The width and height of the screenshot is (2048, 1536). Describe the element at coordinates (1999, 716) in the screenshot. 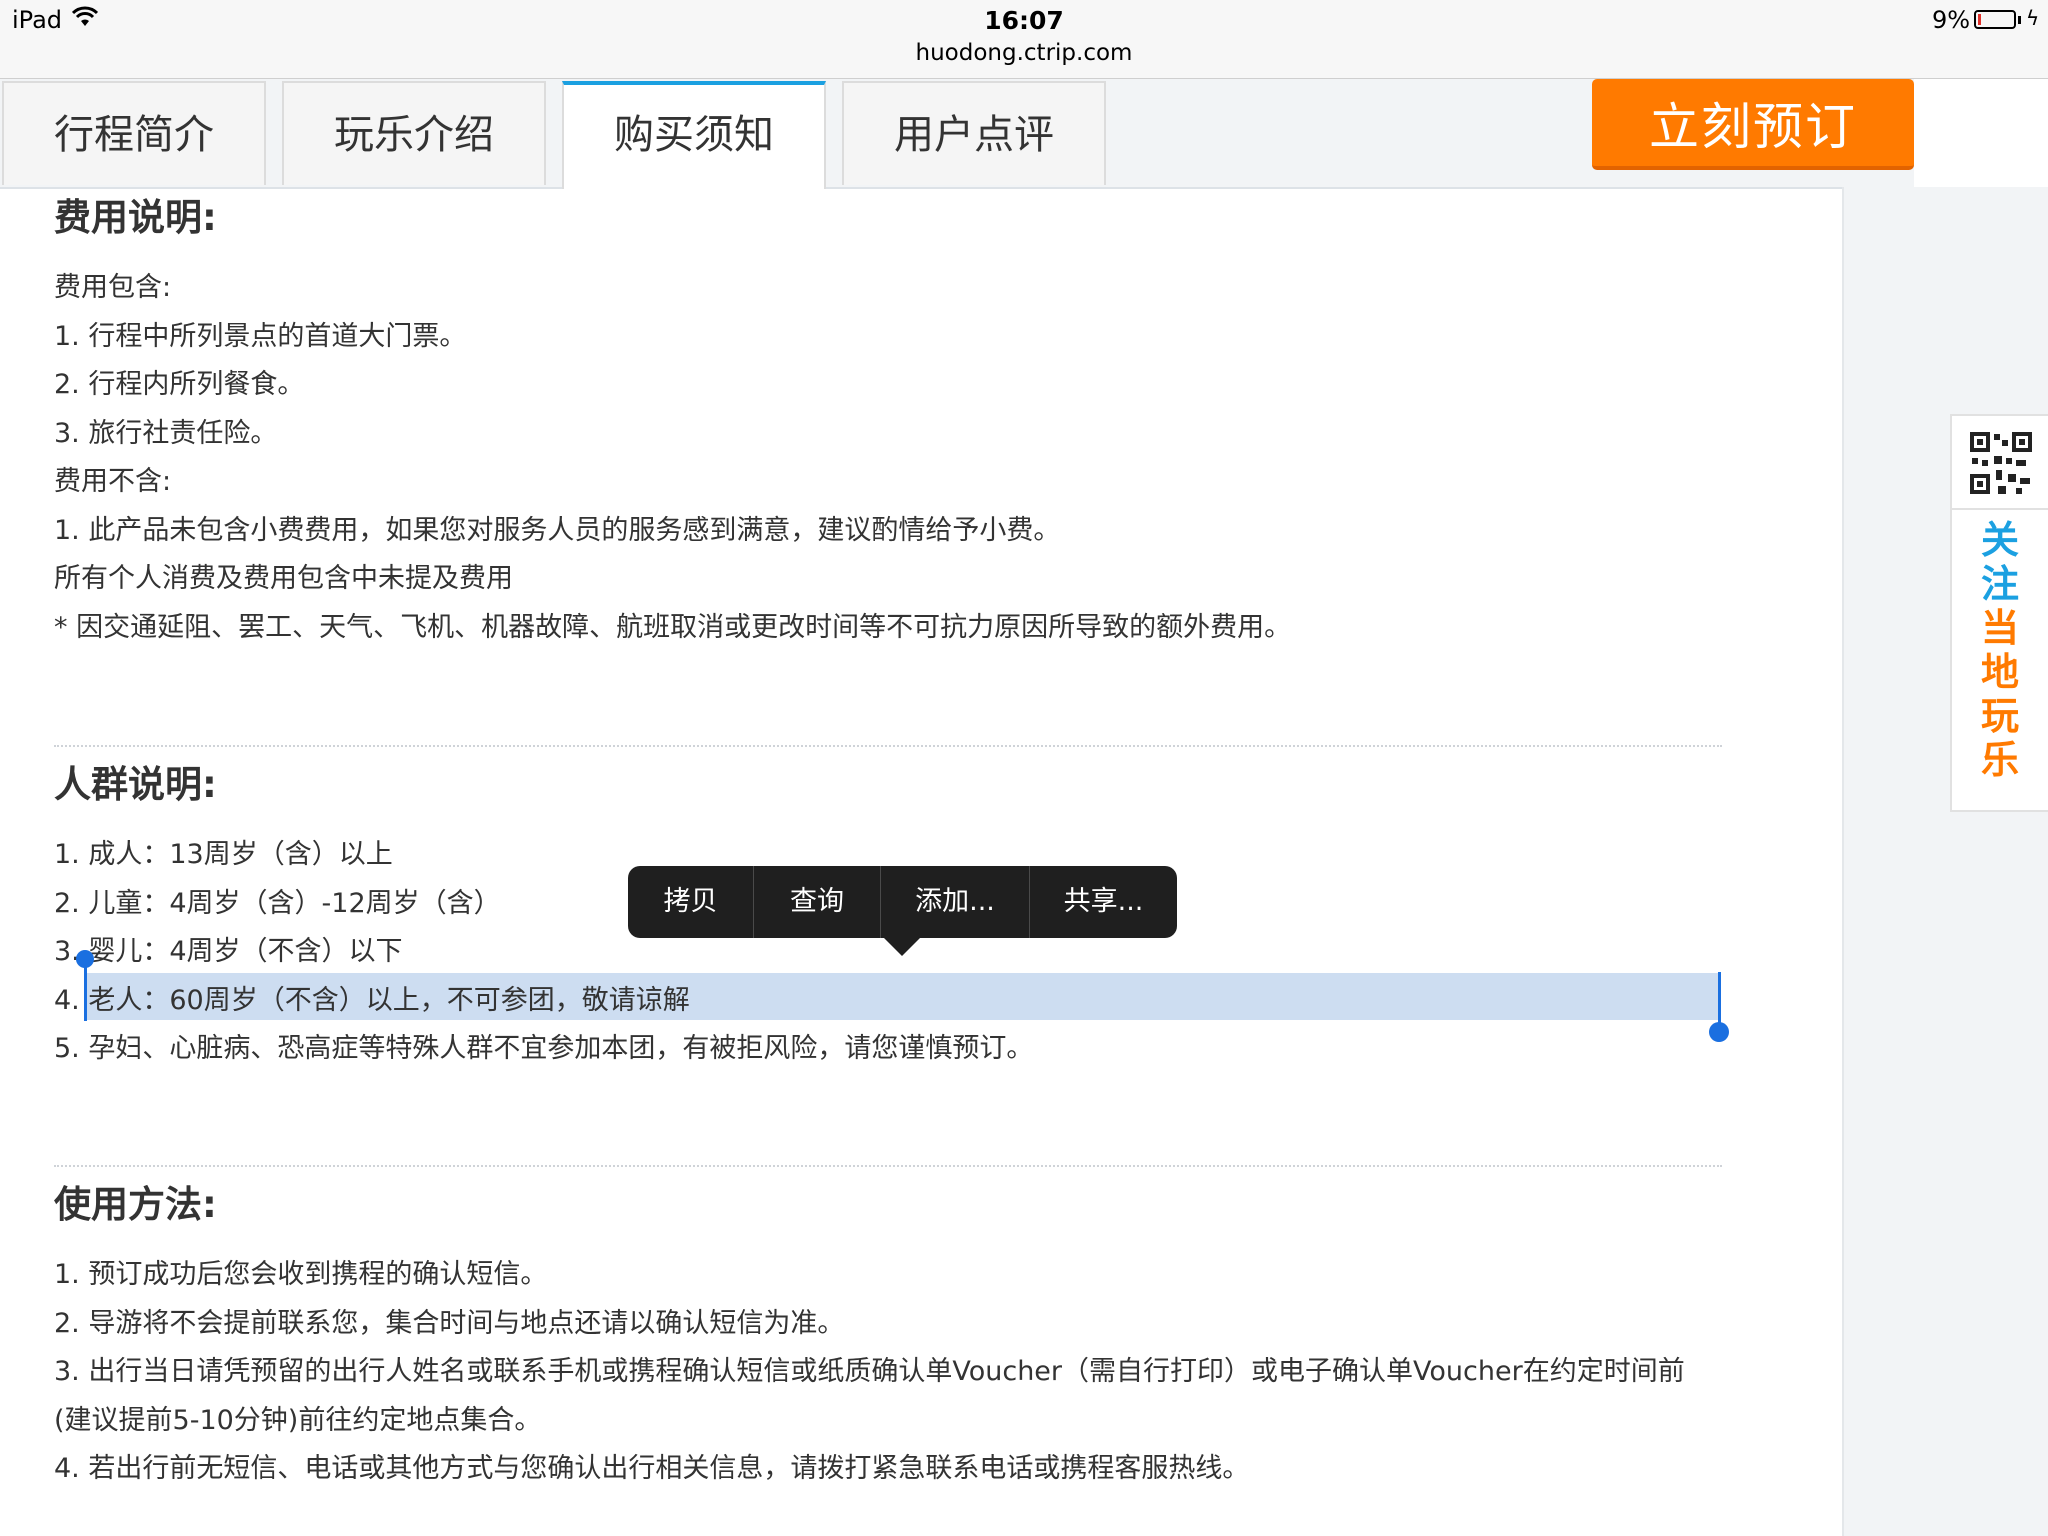

I see `follow-char: 玩` at that location.